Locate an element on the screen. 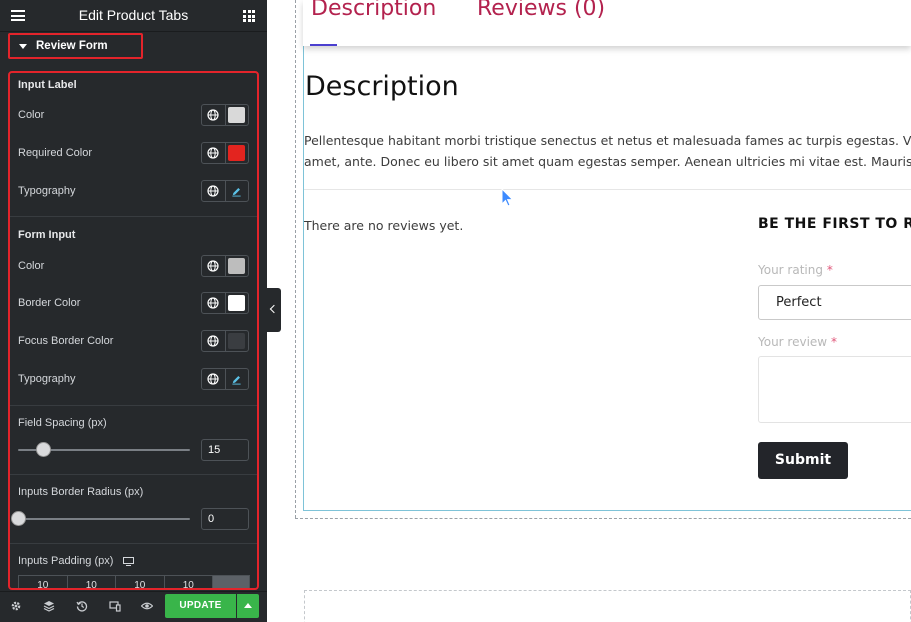 Image resolution: width=911 pixels, height=622 pixels. input-label-typography-label: Typography is located at coordinates (47, 191).